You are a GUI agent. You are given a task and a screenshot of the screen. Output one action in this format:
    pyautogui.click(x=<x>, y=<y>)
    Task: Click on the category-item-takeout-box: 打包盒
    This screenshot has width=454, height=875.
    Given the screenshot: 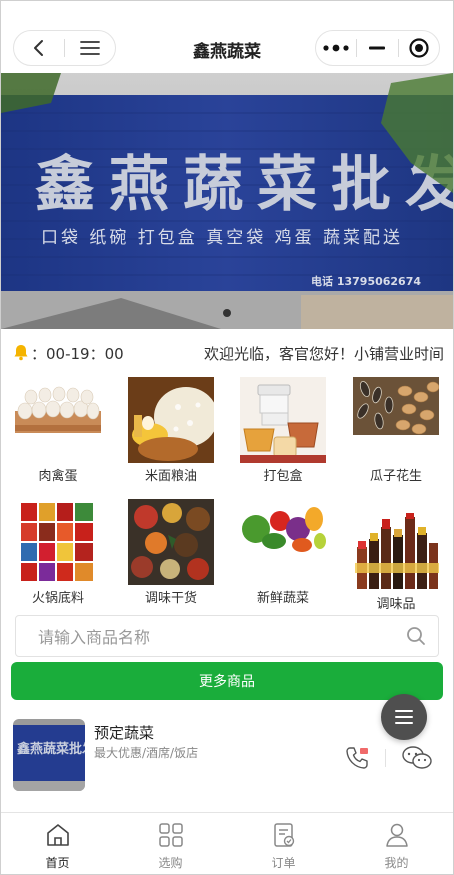 What is the action you would take?
    pyautogui.click(x=276, y=435)
    